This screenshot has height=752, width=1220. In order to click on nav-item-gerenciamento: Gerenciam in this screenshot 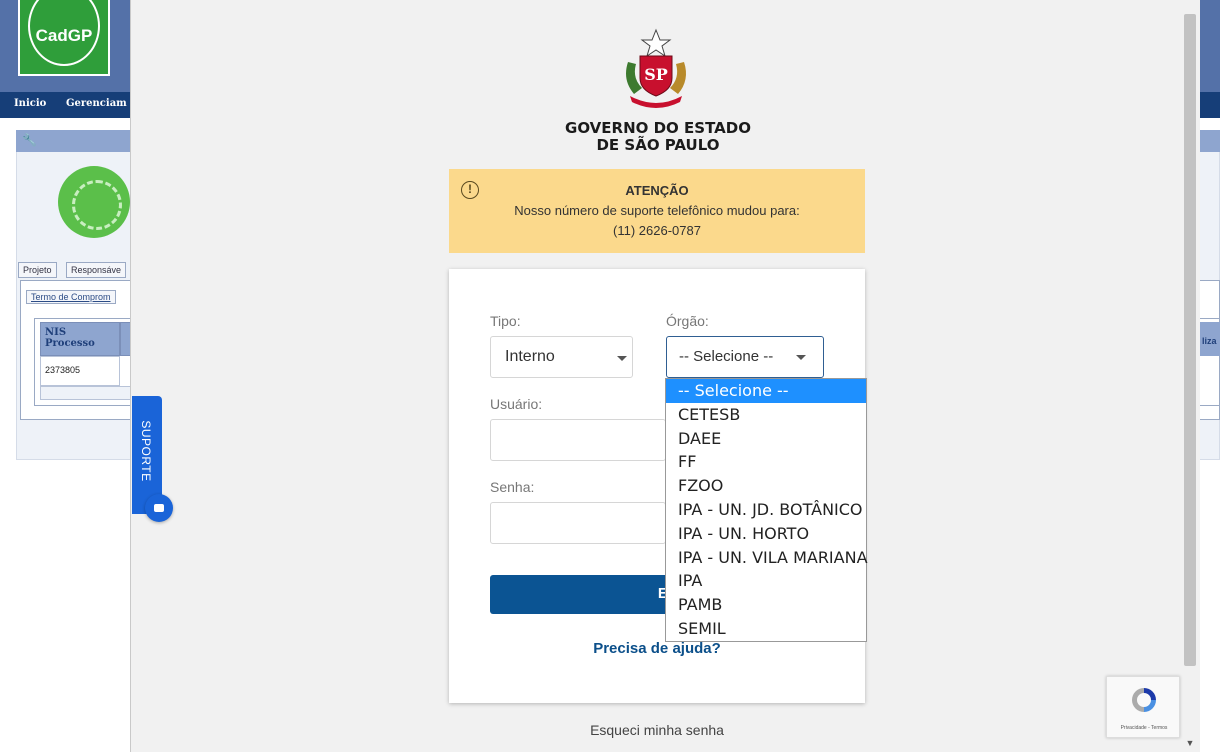, I will do `click(96, 103)`.